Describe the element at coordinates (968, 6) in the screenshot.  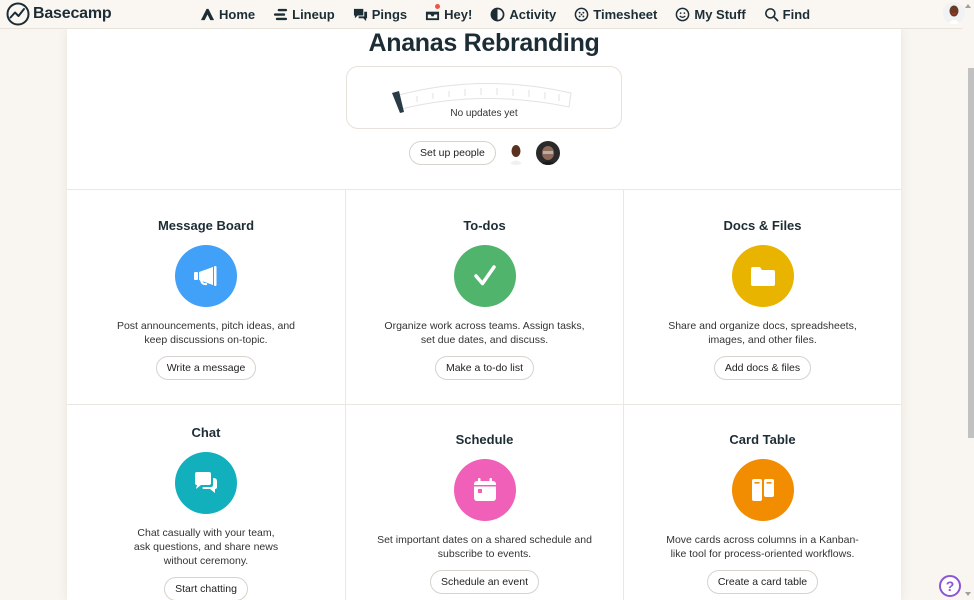
I see `scroll-up-arrow` at that location.